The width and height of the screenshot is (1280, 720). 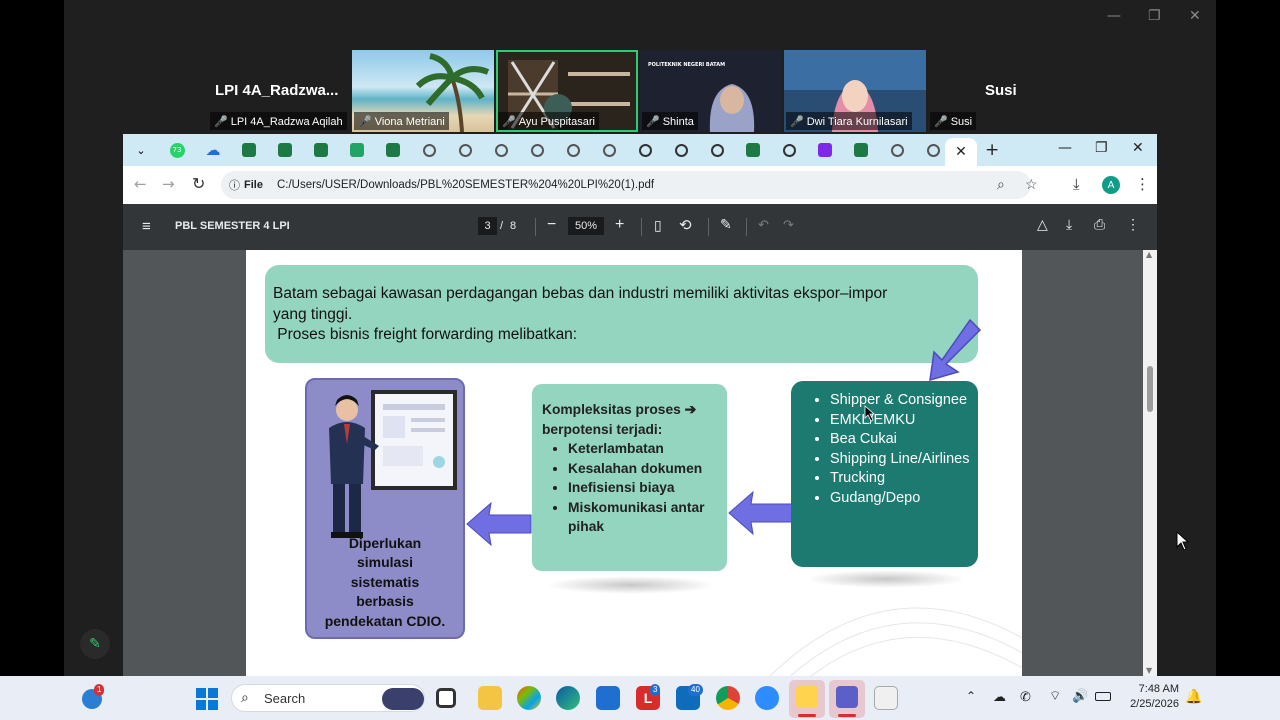 What do you see at coordinates (1150, 463) in the screenshot?
I see `vertical-scrollbar: ▲ ▼` at bounding box center [1150, 463].